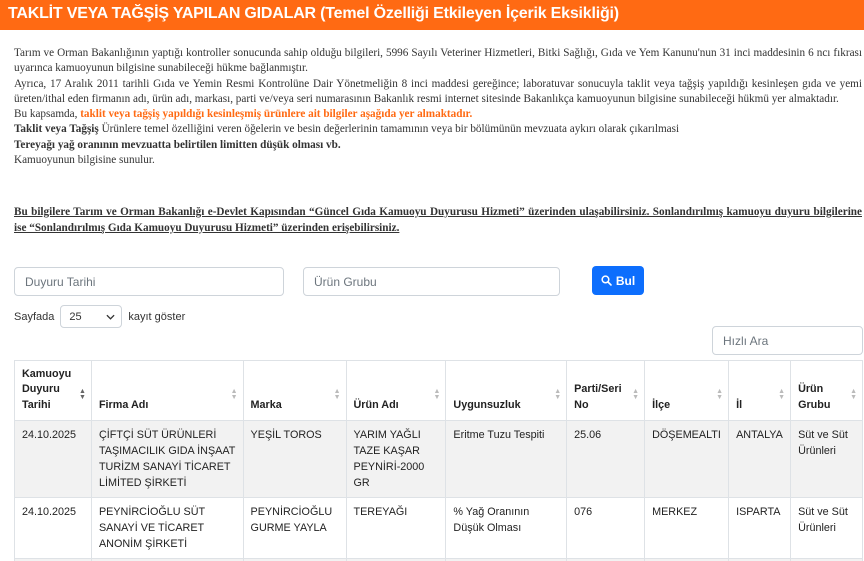 The image size is (864, 561). Describe the element at coordinates (787, 340) in the screenshot. I see `quick-search-input` at that location.